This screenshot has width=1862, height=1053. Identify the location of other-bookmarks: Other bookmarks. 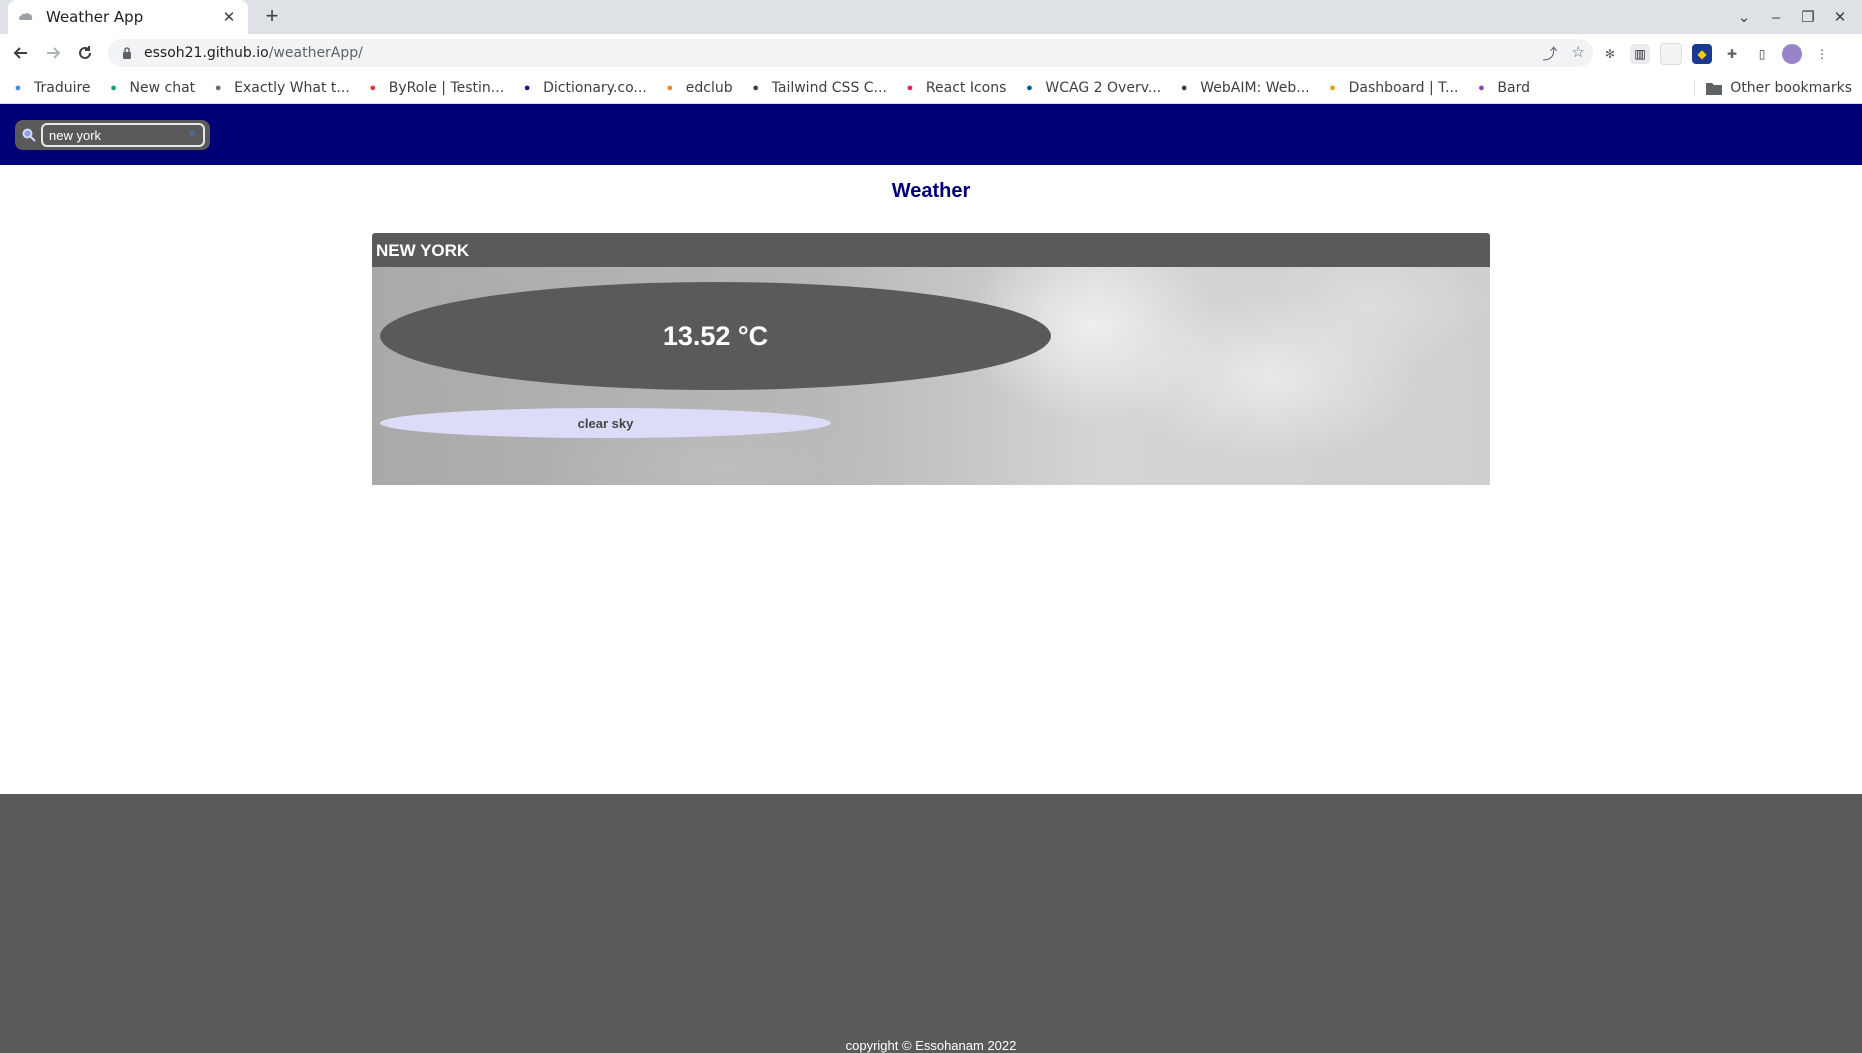
(1773, 88).